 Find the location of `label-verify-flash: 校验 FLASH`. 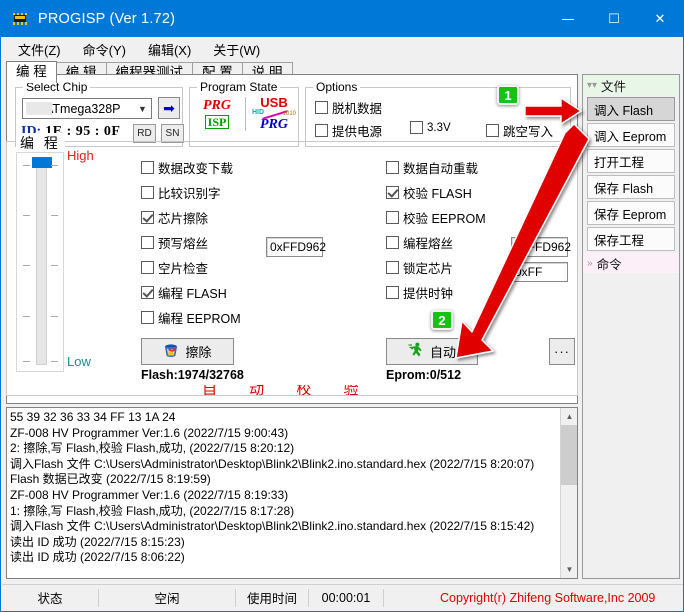

label-verify-flash: 校验 FLASH is located at coordinates (437, 194).